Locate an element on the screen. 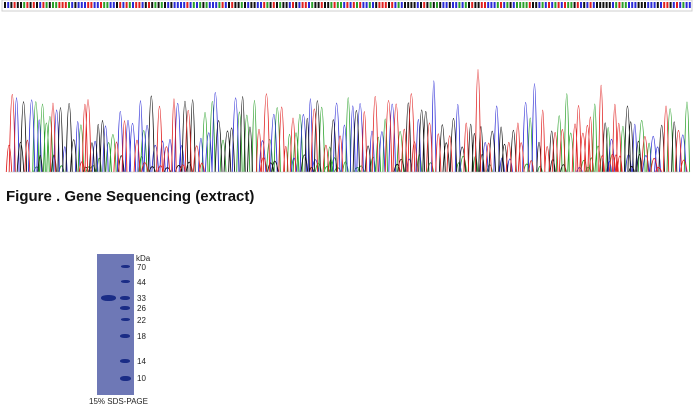 The width and height of the screenshot is (697, 412). marker-label-10: 10 is located at coordinates (141, 378).